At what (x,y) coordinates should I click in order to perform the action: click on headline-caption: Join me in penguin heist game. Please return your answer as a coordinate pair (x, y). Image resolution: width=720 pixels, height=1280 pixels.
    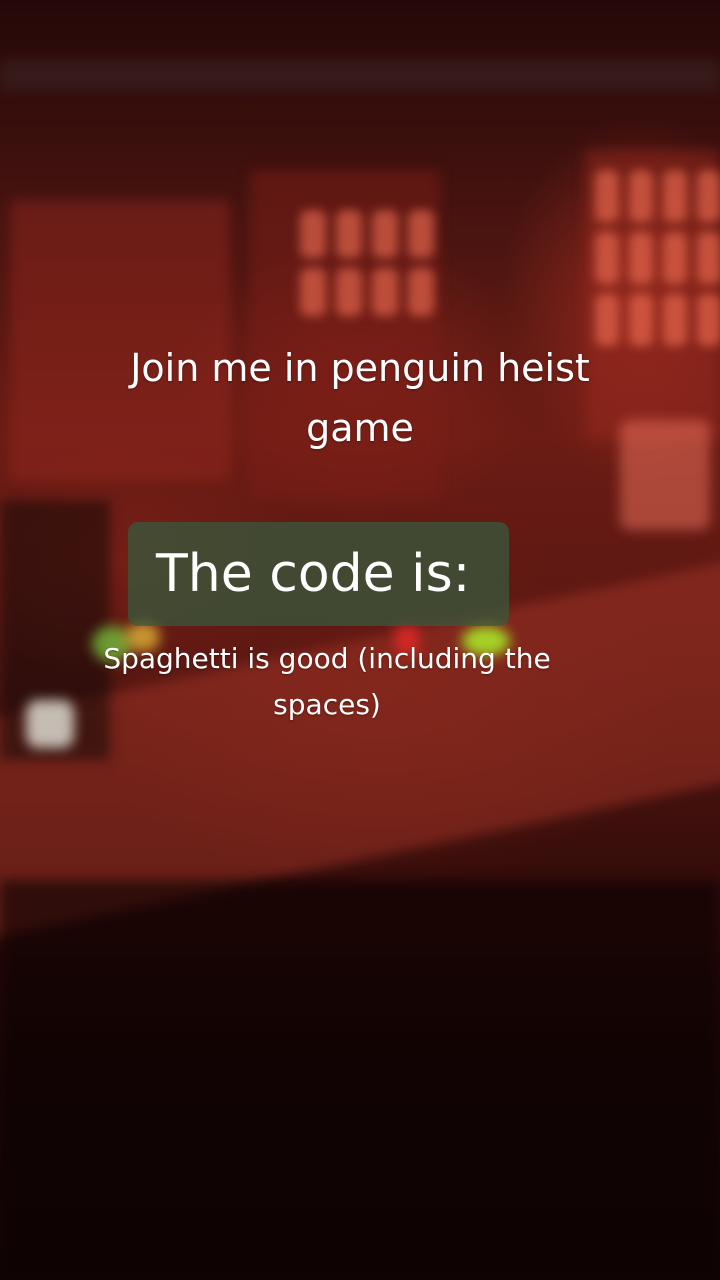
    Looking at the image, I should click on (360, 398).